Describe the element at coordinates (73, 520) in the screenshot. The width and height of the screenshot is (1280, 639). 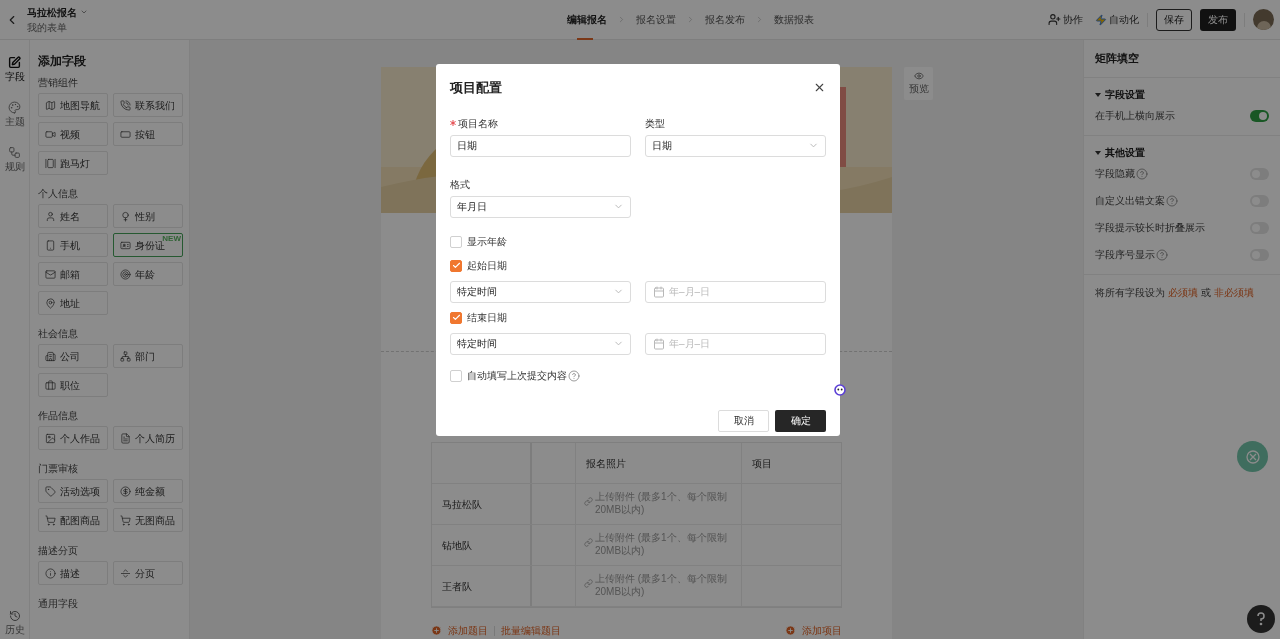
I see `field-type-button: 配图商品` at that location.